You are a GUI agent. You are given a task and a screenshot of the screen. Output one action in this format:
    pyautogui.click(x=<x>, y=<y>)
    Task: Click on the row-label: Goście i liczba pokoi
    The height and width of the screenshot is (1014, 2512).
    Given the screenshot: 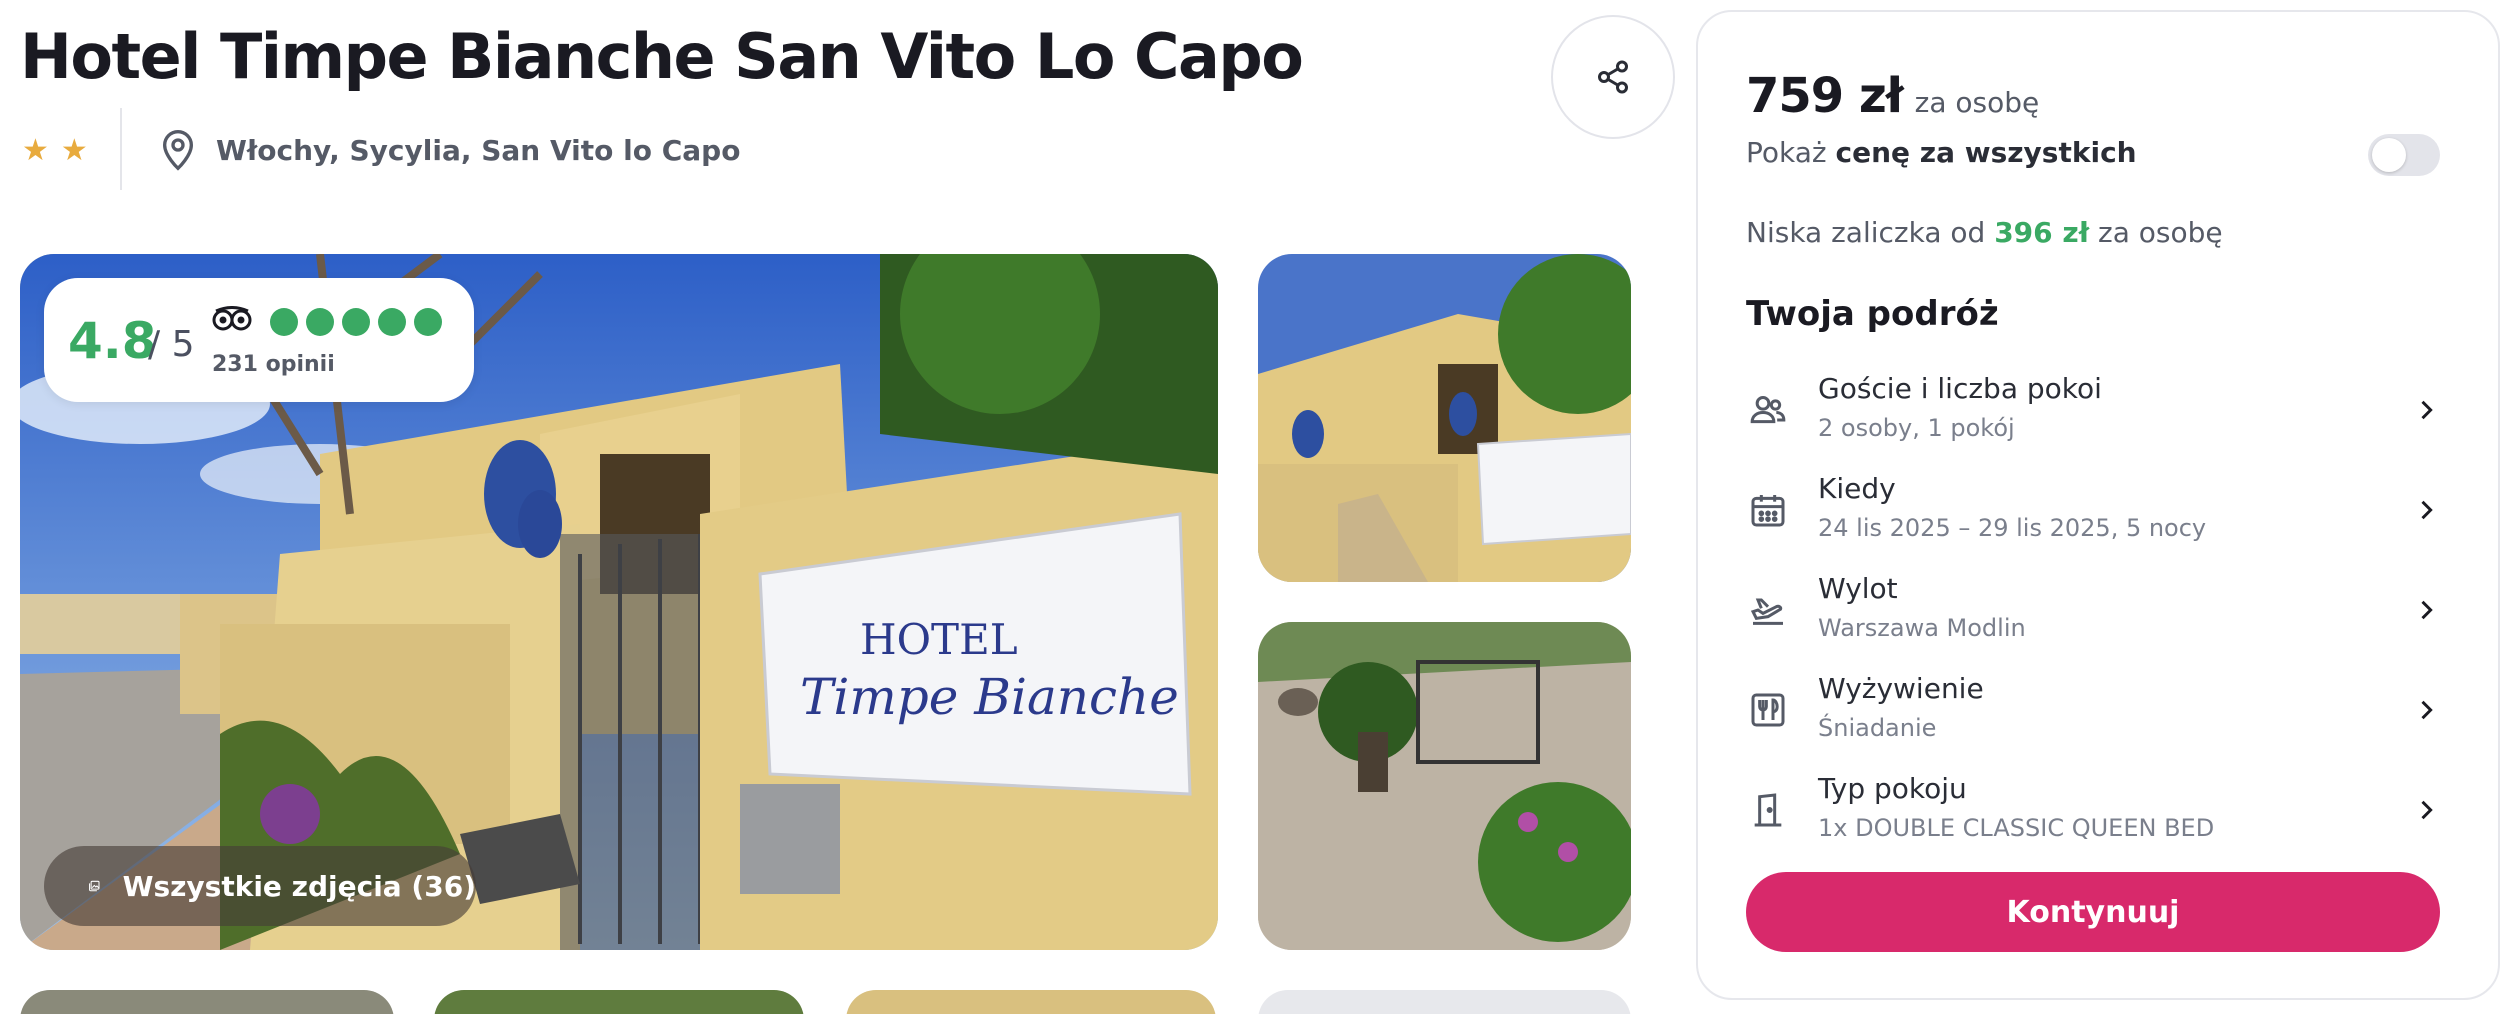 What is the action you would take?
    pyautogui.click(x=1960, y=388)
    